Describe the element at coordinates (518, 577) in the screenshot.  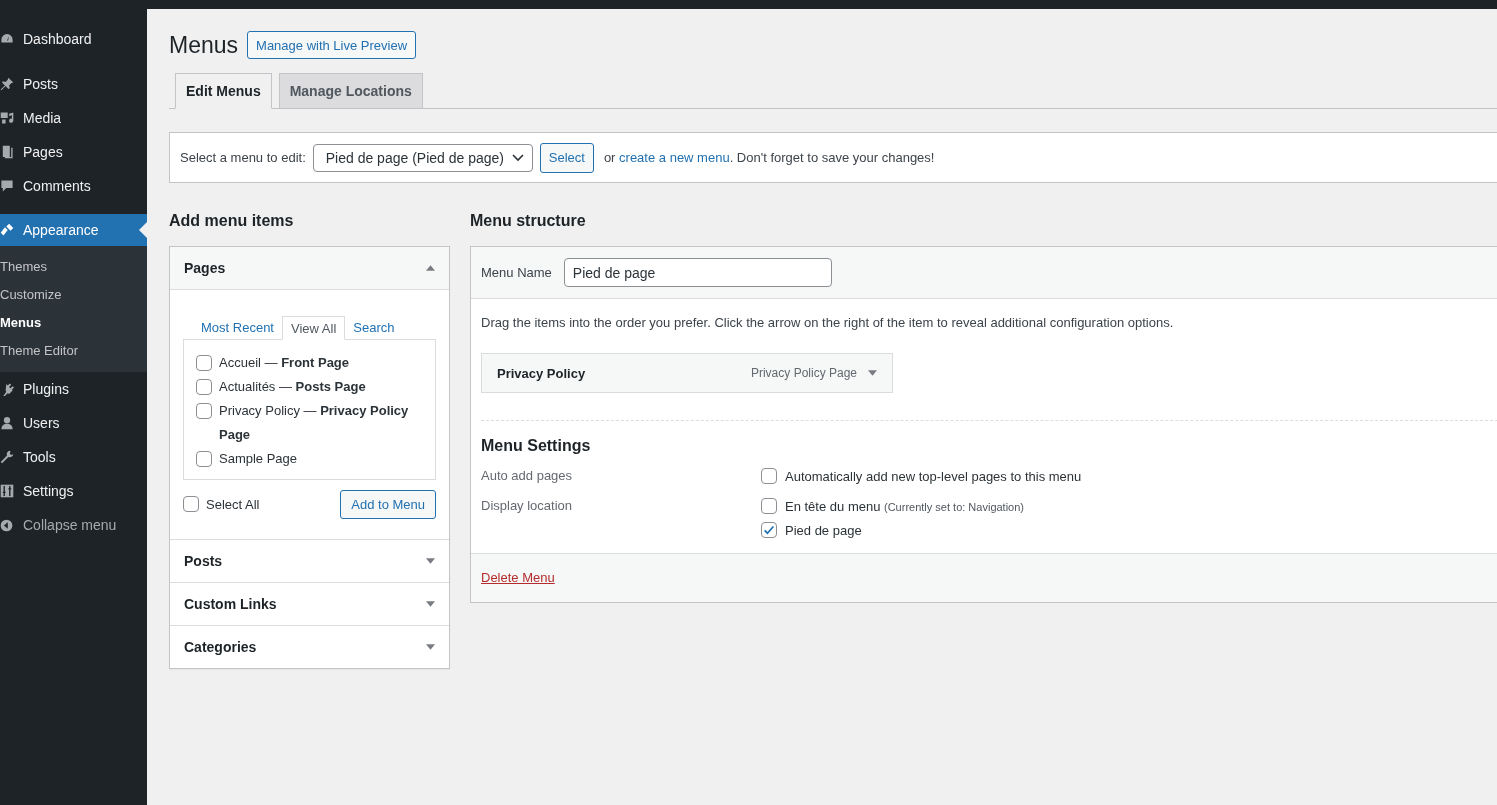
I see `delete-menu-link: Delete Menu` at that location.